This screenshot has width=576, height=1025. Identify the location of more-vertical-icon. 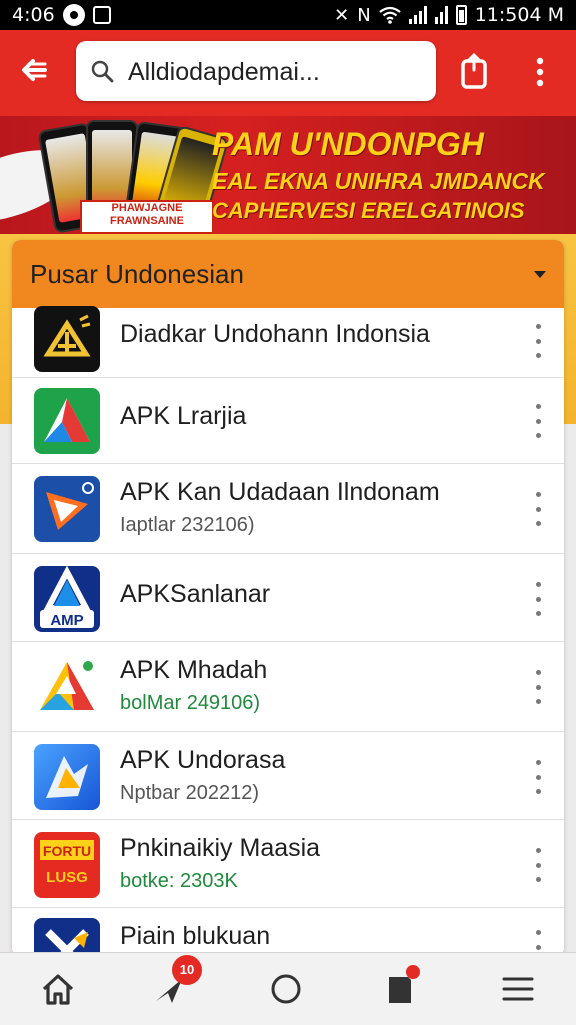
(540, 72).